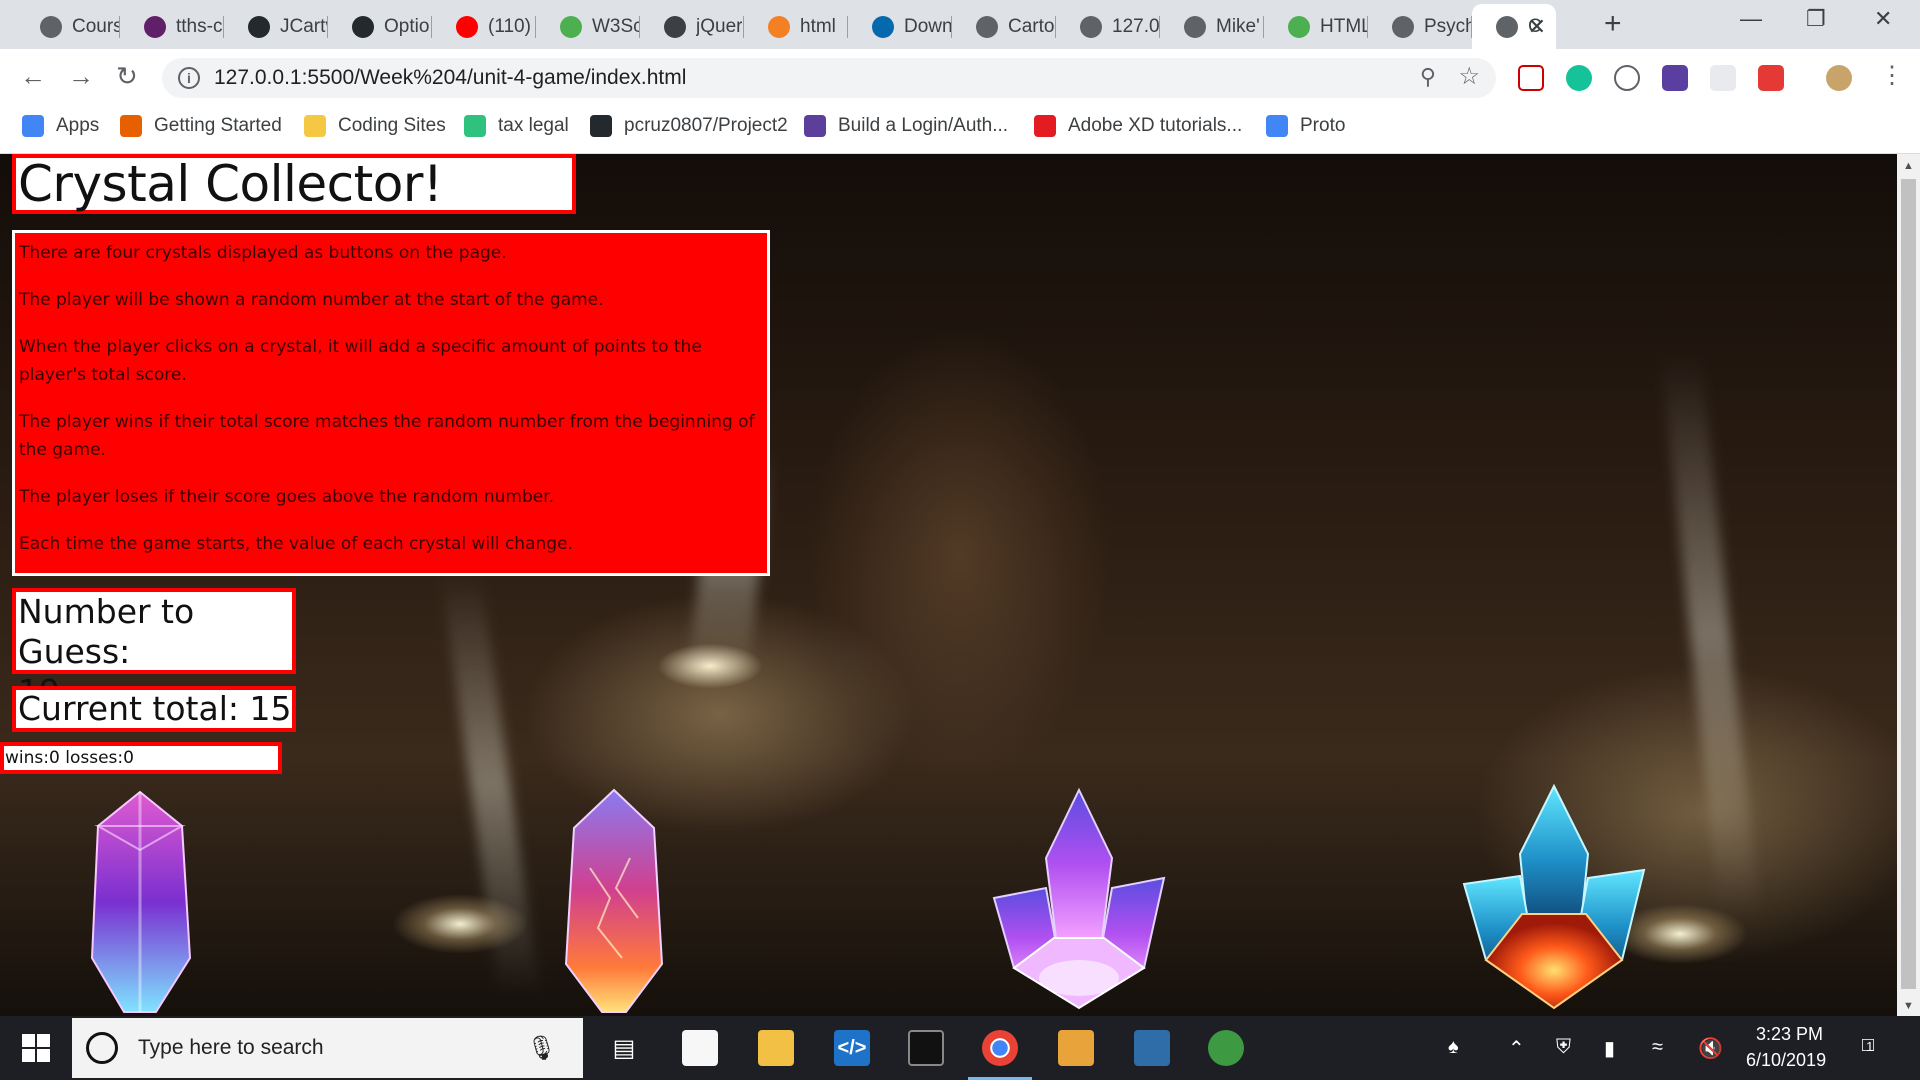 The height and width of the screenshot is (1080, 1920). Describe the element at coordinates (270, 708) in the screenshot. I see `current-total-value: 15` at that location.